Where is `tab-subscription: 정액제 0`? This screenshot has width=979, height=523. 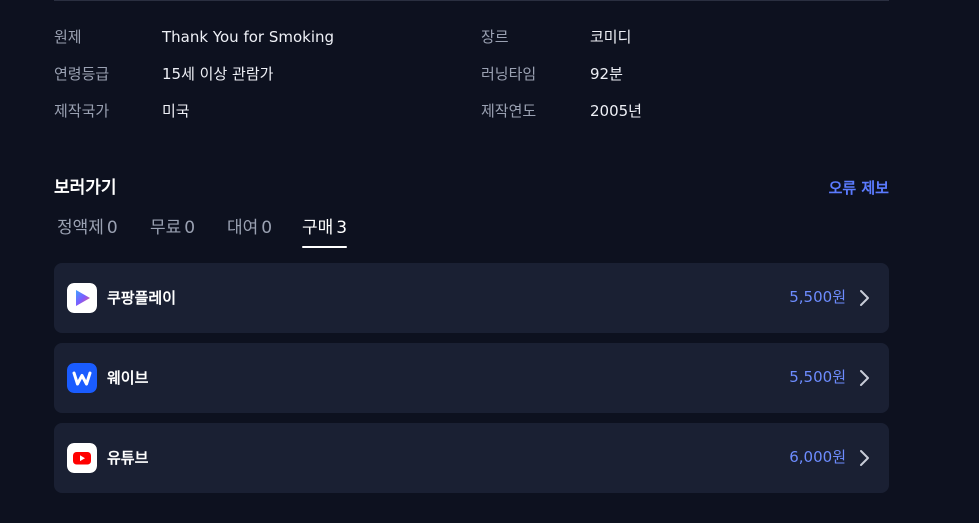 tab-subscription: 정액제 0 is located at coordinates (87, 229).